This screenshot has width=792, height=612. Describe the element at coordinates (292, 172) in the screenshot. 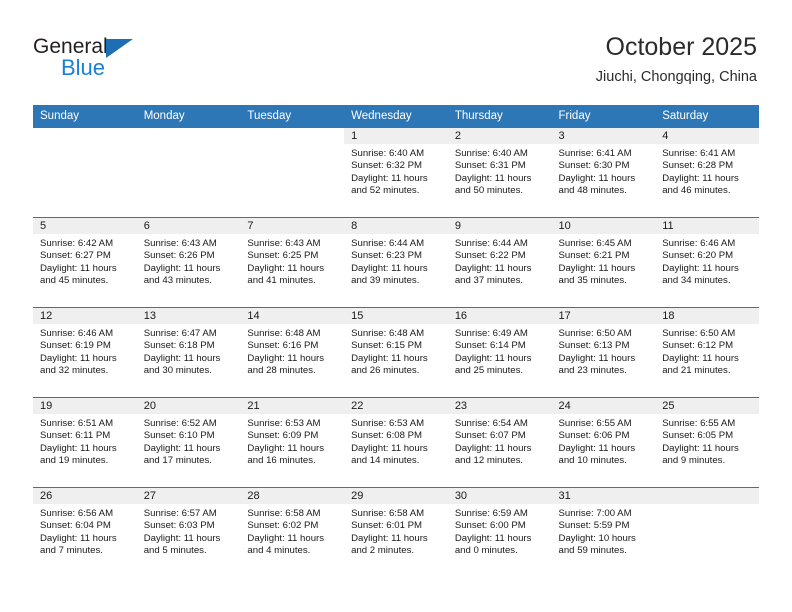

I see `calendar-cell-empty` at that location.